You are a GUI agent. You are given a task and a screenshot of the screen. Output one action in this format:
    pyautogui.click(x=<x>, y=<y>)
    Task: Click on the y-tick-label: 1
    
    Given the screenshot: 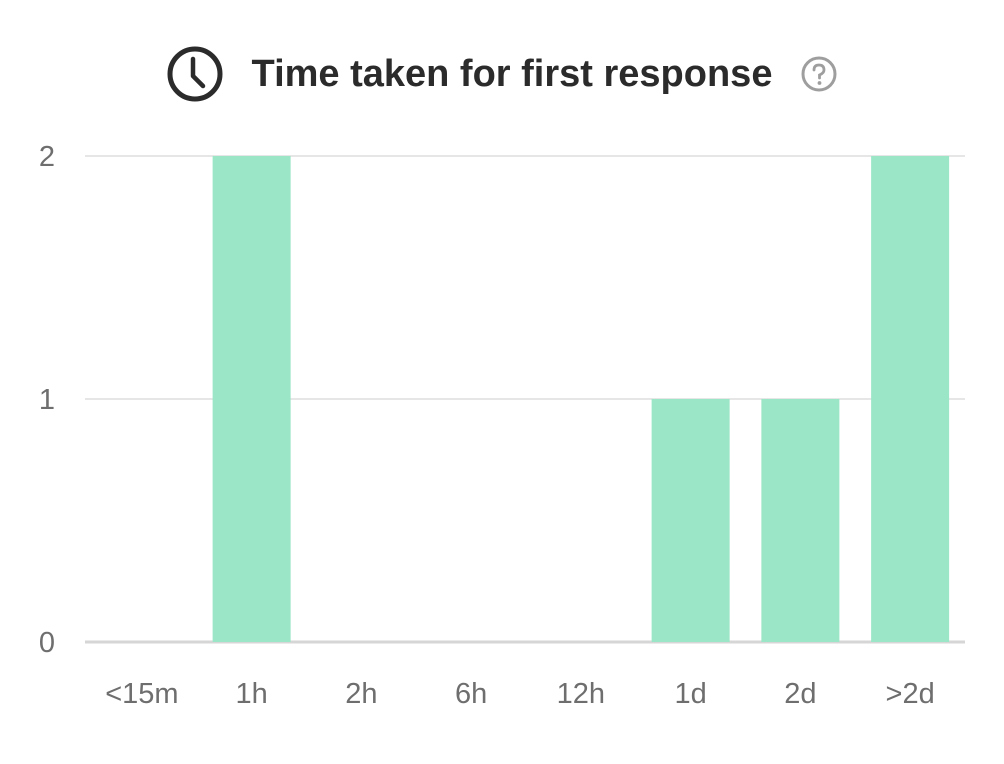 What is the action you would take?
    pyautogui.click(x=47, y=400)
    